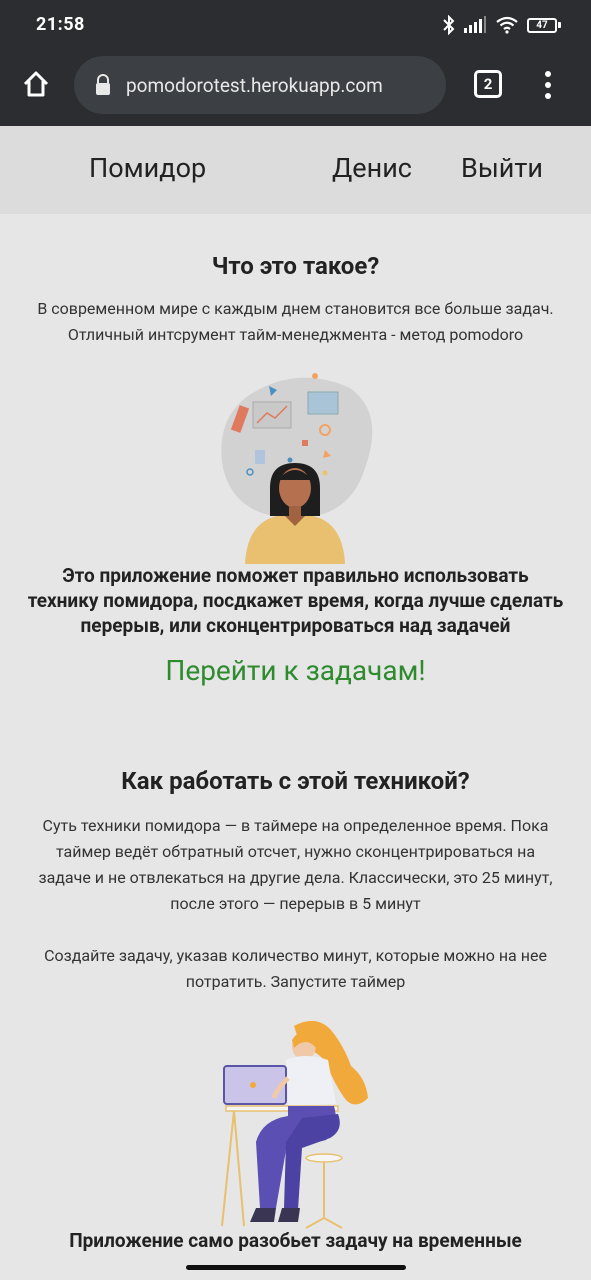 The width and height of the screenshot is (591, 1280). What do you see at coordinates (147, 168) in the screenshot?
I see `brand-link: Помидор` at bounding box center [147, 168].